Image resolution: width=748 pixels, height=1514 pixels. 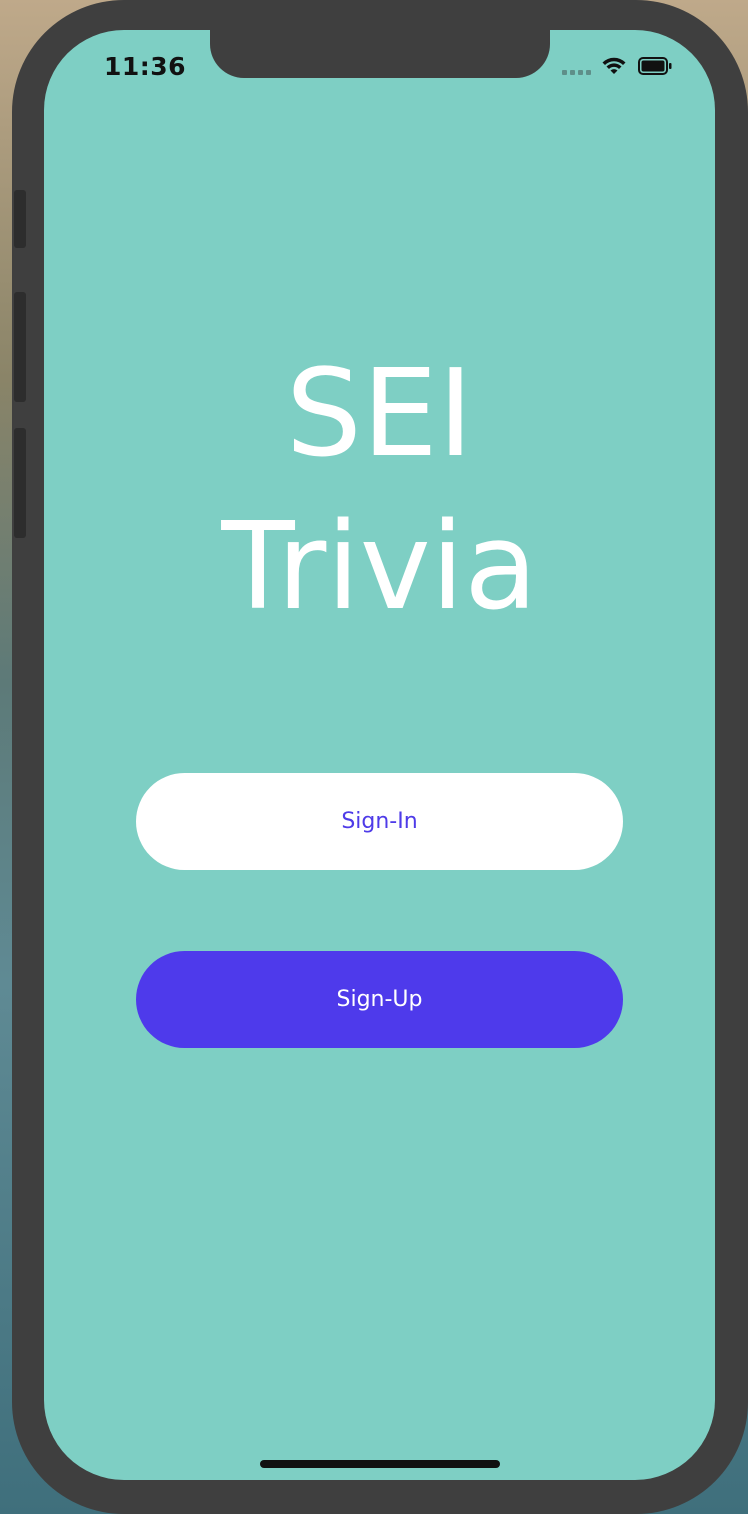 I want to click on cellular-signal-icon, so click(x=576, y=72).